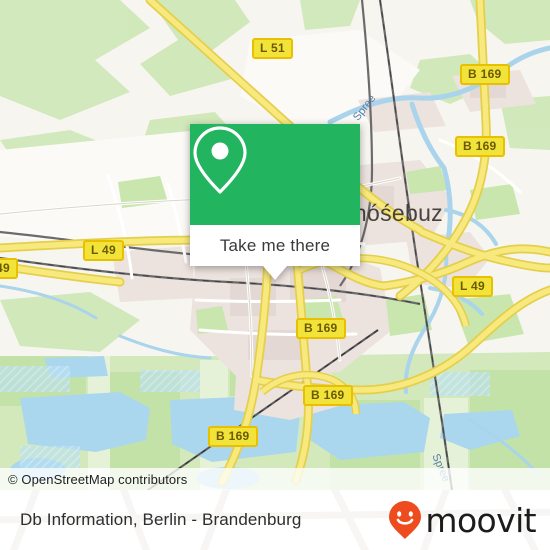 The height and width of the screenshot is (550, 550). What do you see at coordinates (275, 479) in the screenshot?
I see `osm-attribution: © OpenStreetMap contributors` at bounding box center [275, 479].